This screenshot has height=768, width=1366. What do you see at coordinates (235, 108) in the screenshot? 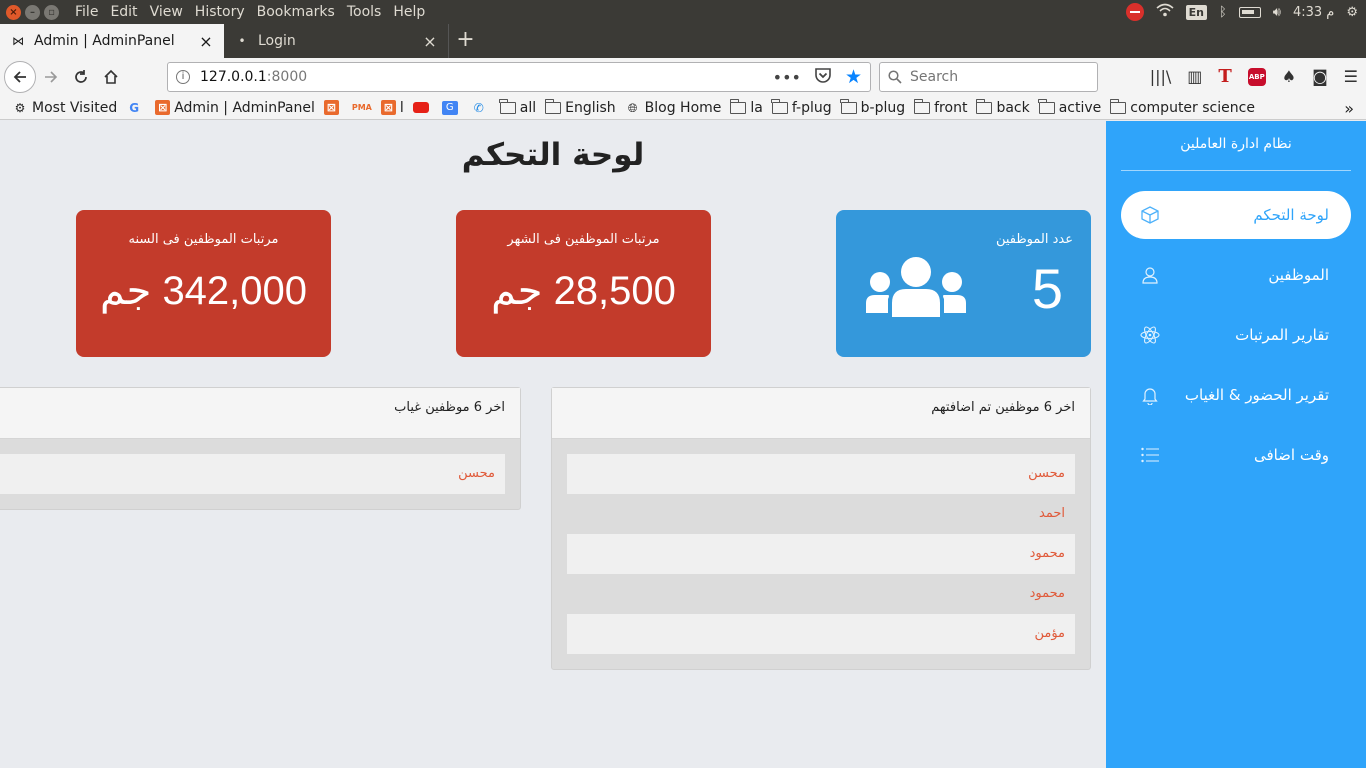
I see `bookmark-admin: ⊠ Admin | AdminPanel` at bounding box center [235, 108].